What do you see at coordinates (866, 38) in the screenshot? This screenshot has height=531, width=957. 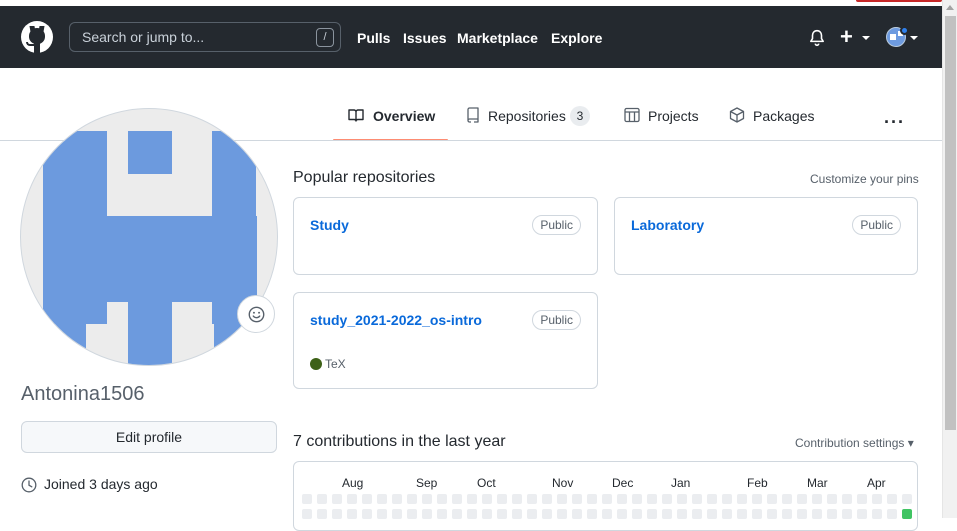 I see `create-dropdown-caret-icon` at bounding box center [866, 38].